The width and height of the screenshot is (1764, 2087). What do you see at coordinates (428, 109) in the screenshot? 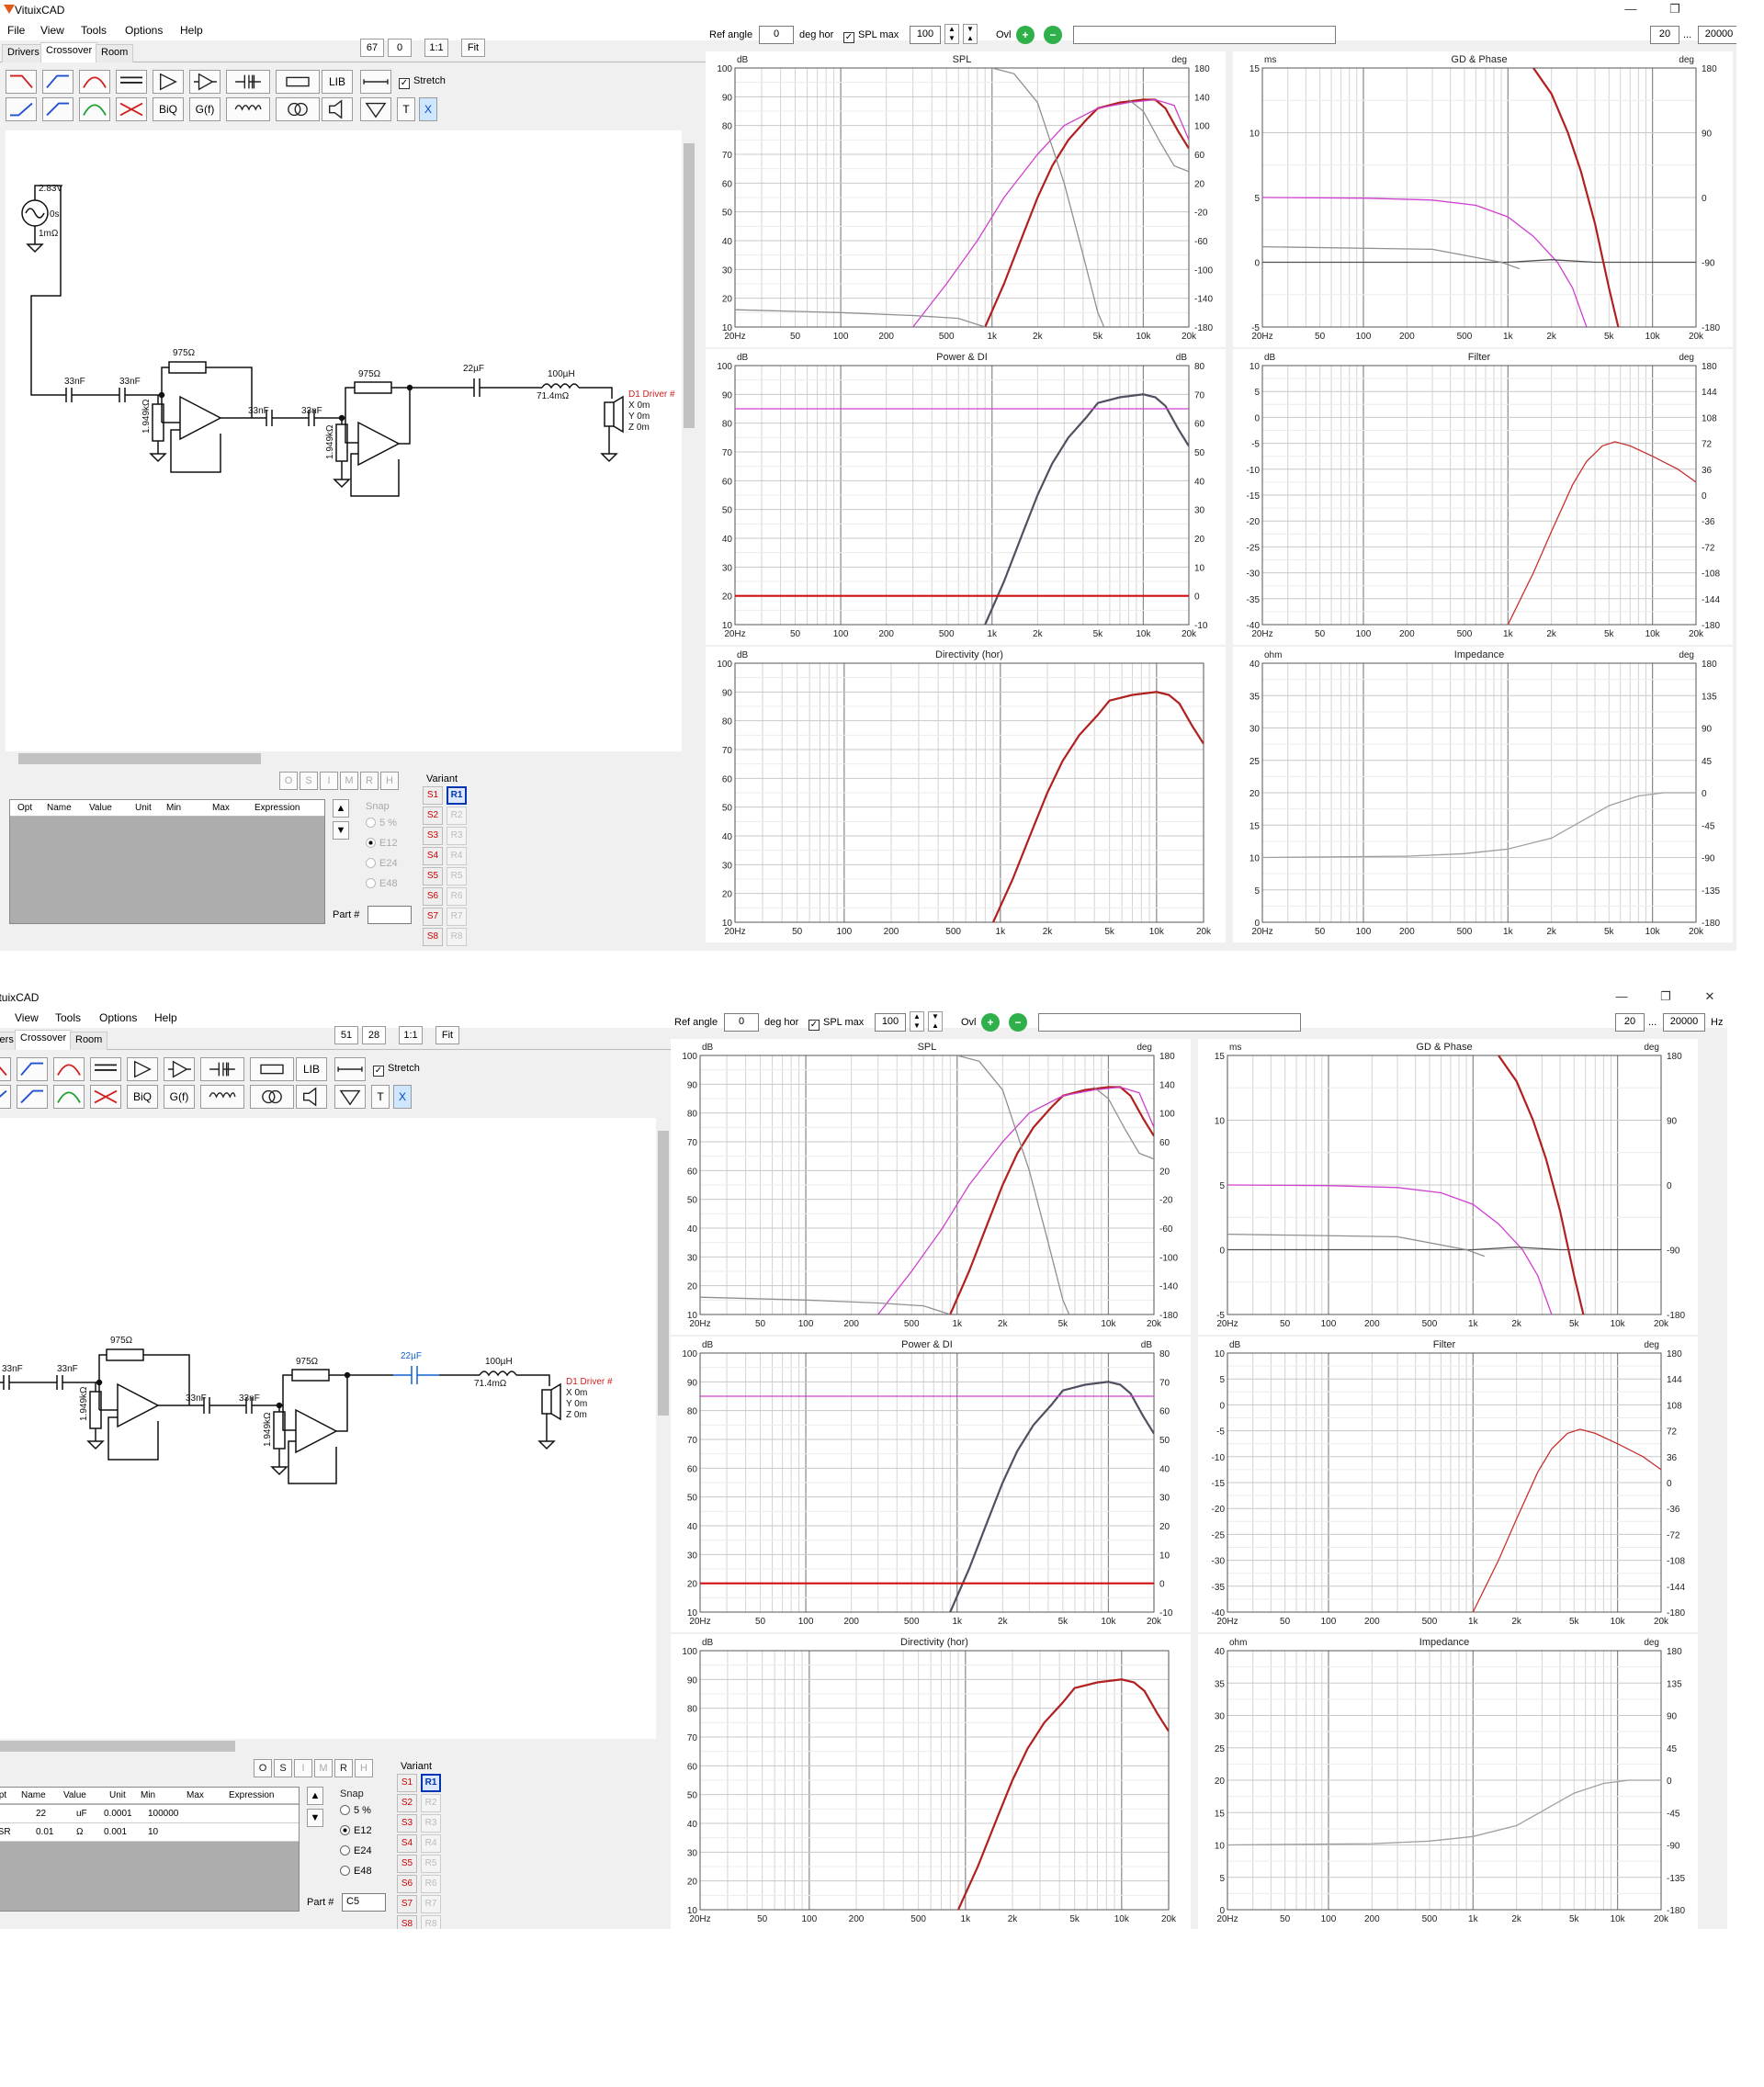
I see `delete-tool-button: X` at bounding box center [428, 109].